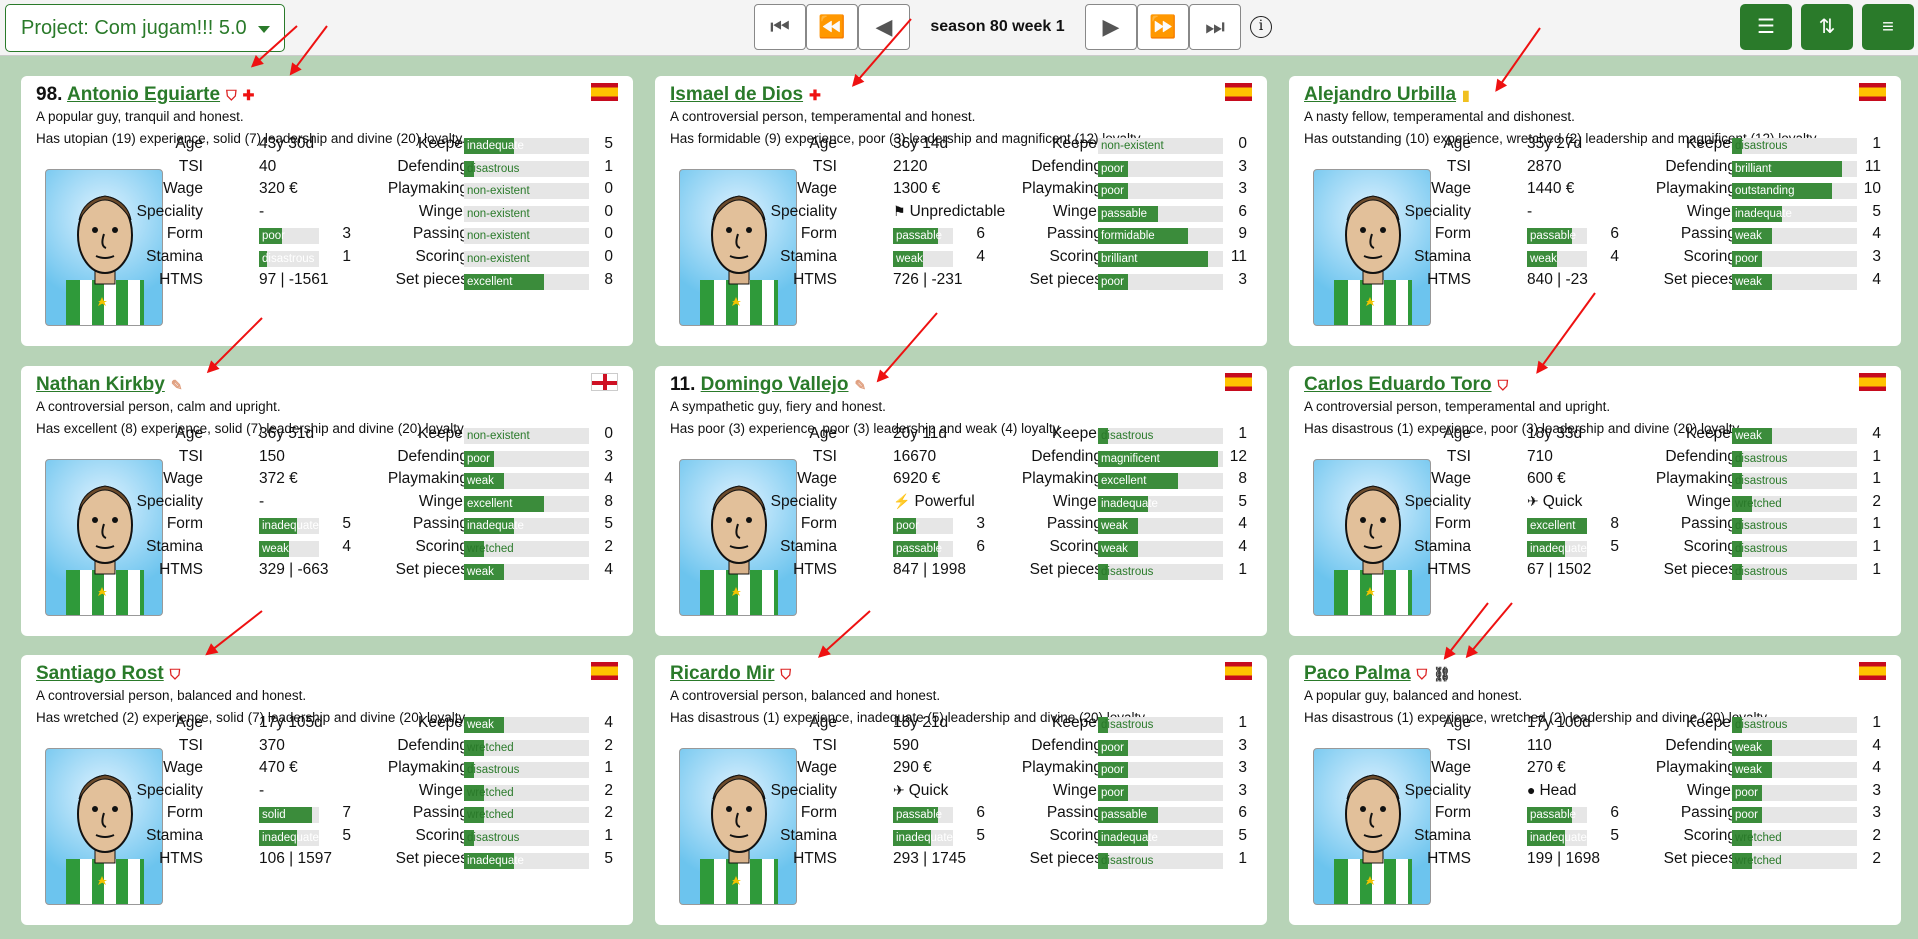 The height and width of the screenshot is (939, 1918). I want to click on skill-bar: disastrous, so click(1794, 146).